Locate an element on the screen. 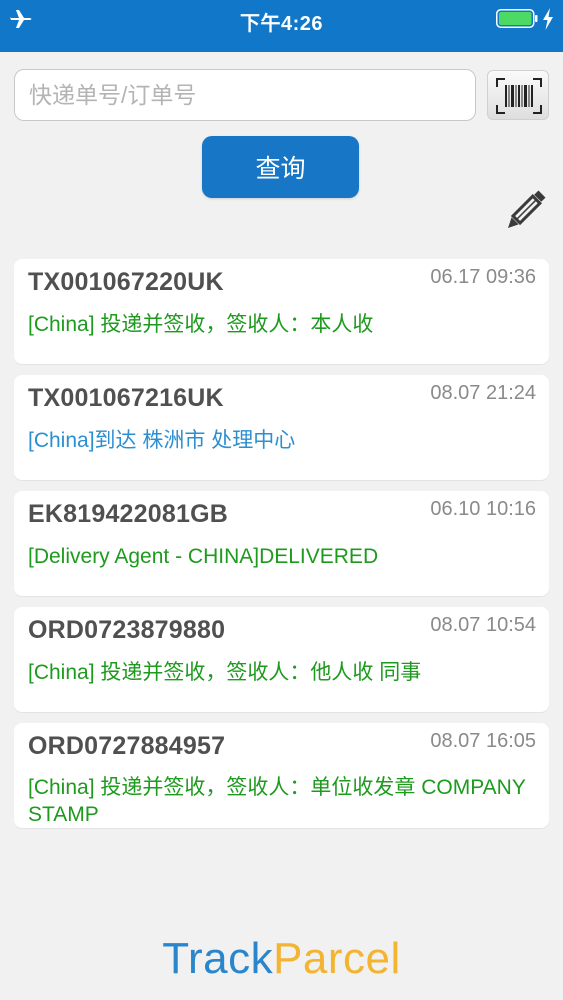 This screenshot has height=1000, width=563. tracking-number: TX001067216UK is located at coordinates (126, 398).